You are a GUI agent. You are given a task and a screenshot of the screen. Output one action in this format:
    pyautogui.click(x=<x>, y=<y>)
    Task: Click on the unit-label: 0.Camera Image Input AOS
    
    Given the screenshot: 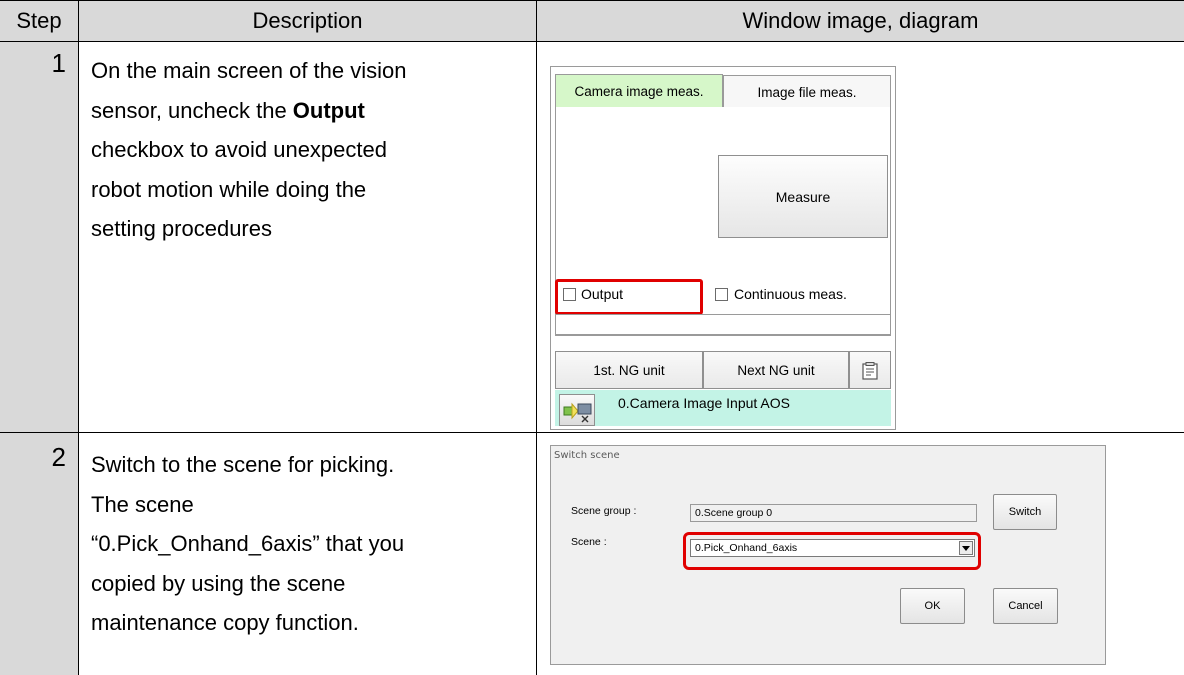 What is the action you would take?
    pyautogui.click(x=704, y=403)
    